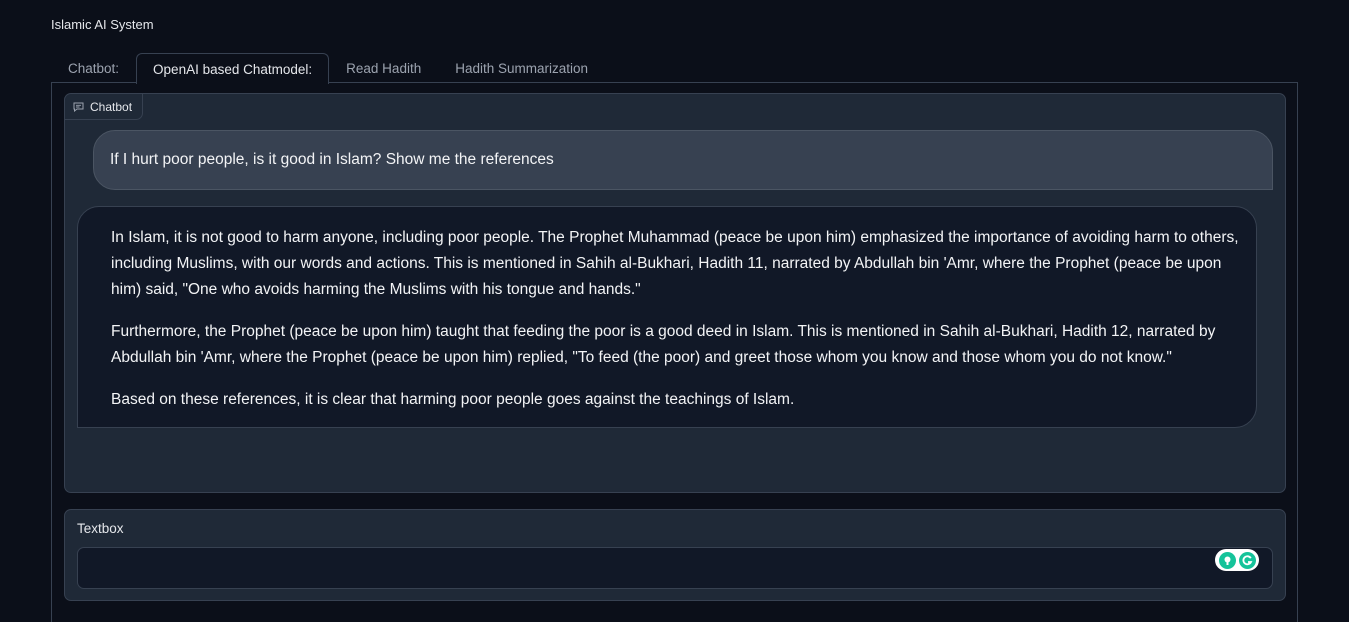  I want to click on textbox-panel: Textbox, so click(675, 555).